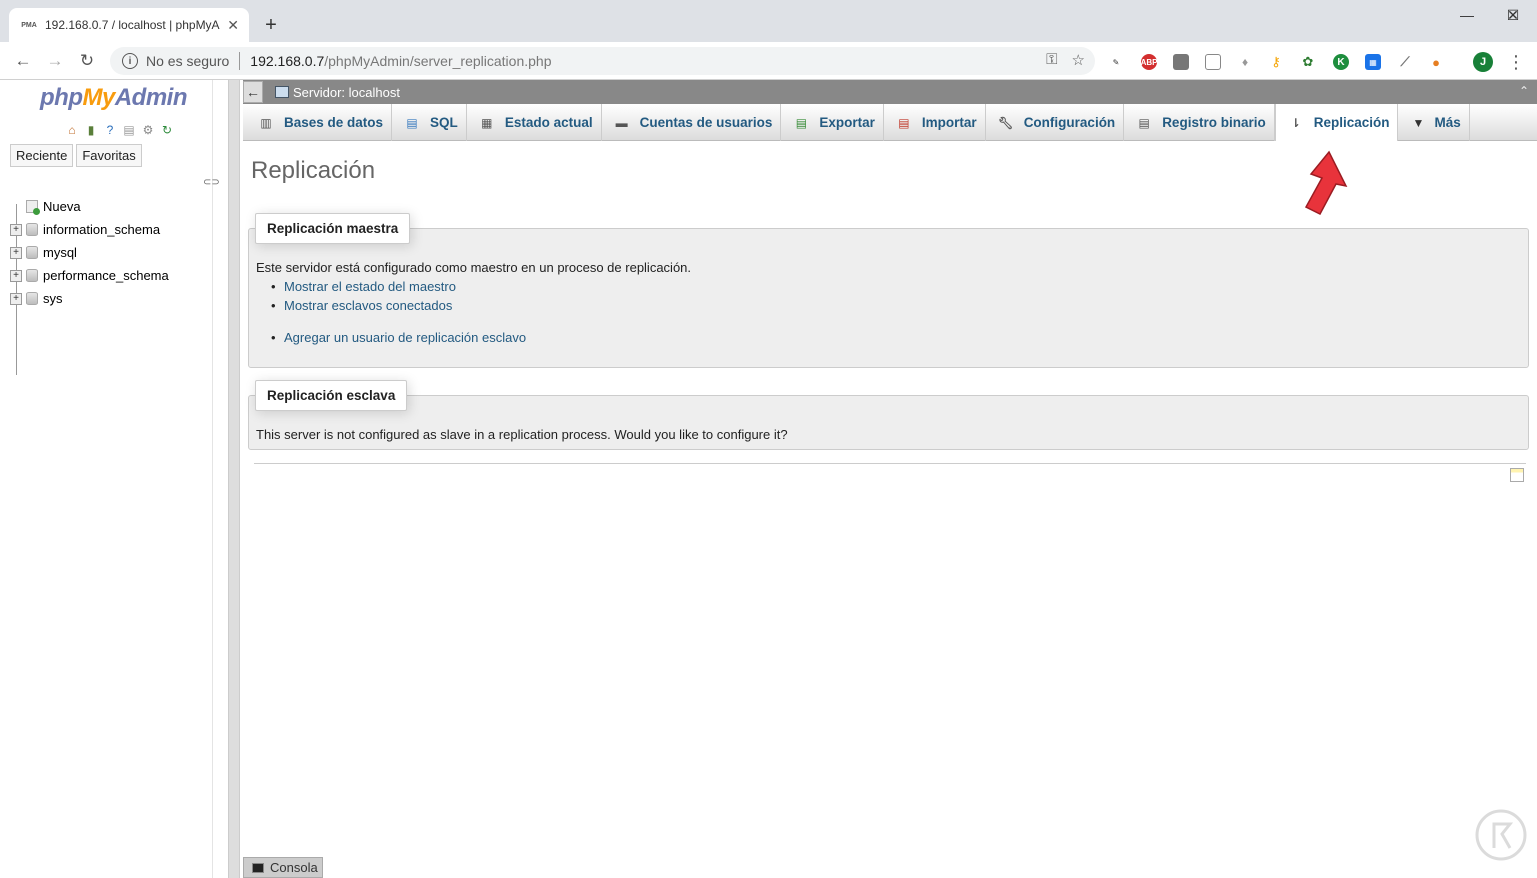  I want to click on exit-icon: ▮, so click(91, 130).